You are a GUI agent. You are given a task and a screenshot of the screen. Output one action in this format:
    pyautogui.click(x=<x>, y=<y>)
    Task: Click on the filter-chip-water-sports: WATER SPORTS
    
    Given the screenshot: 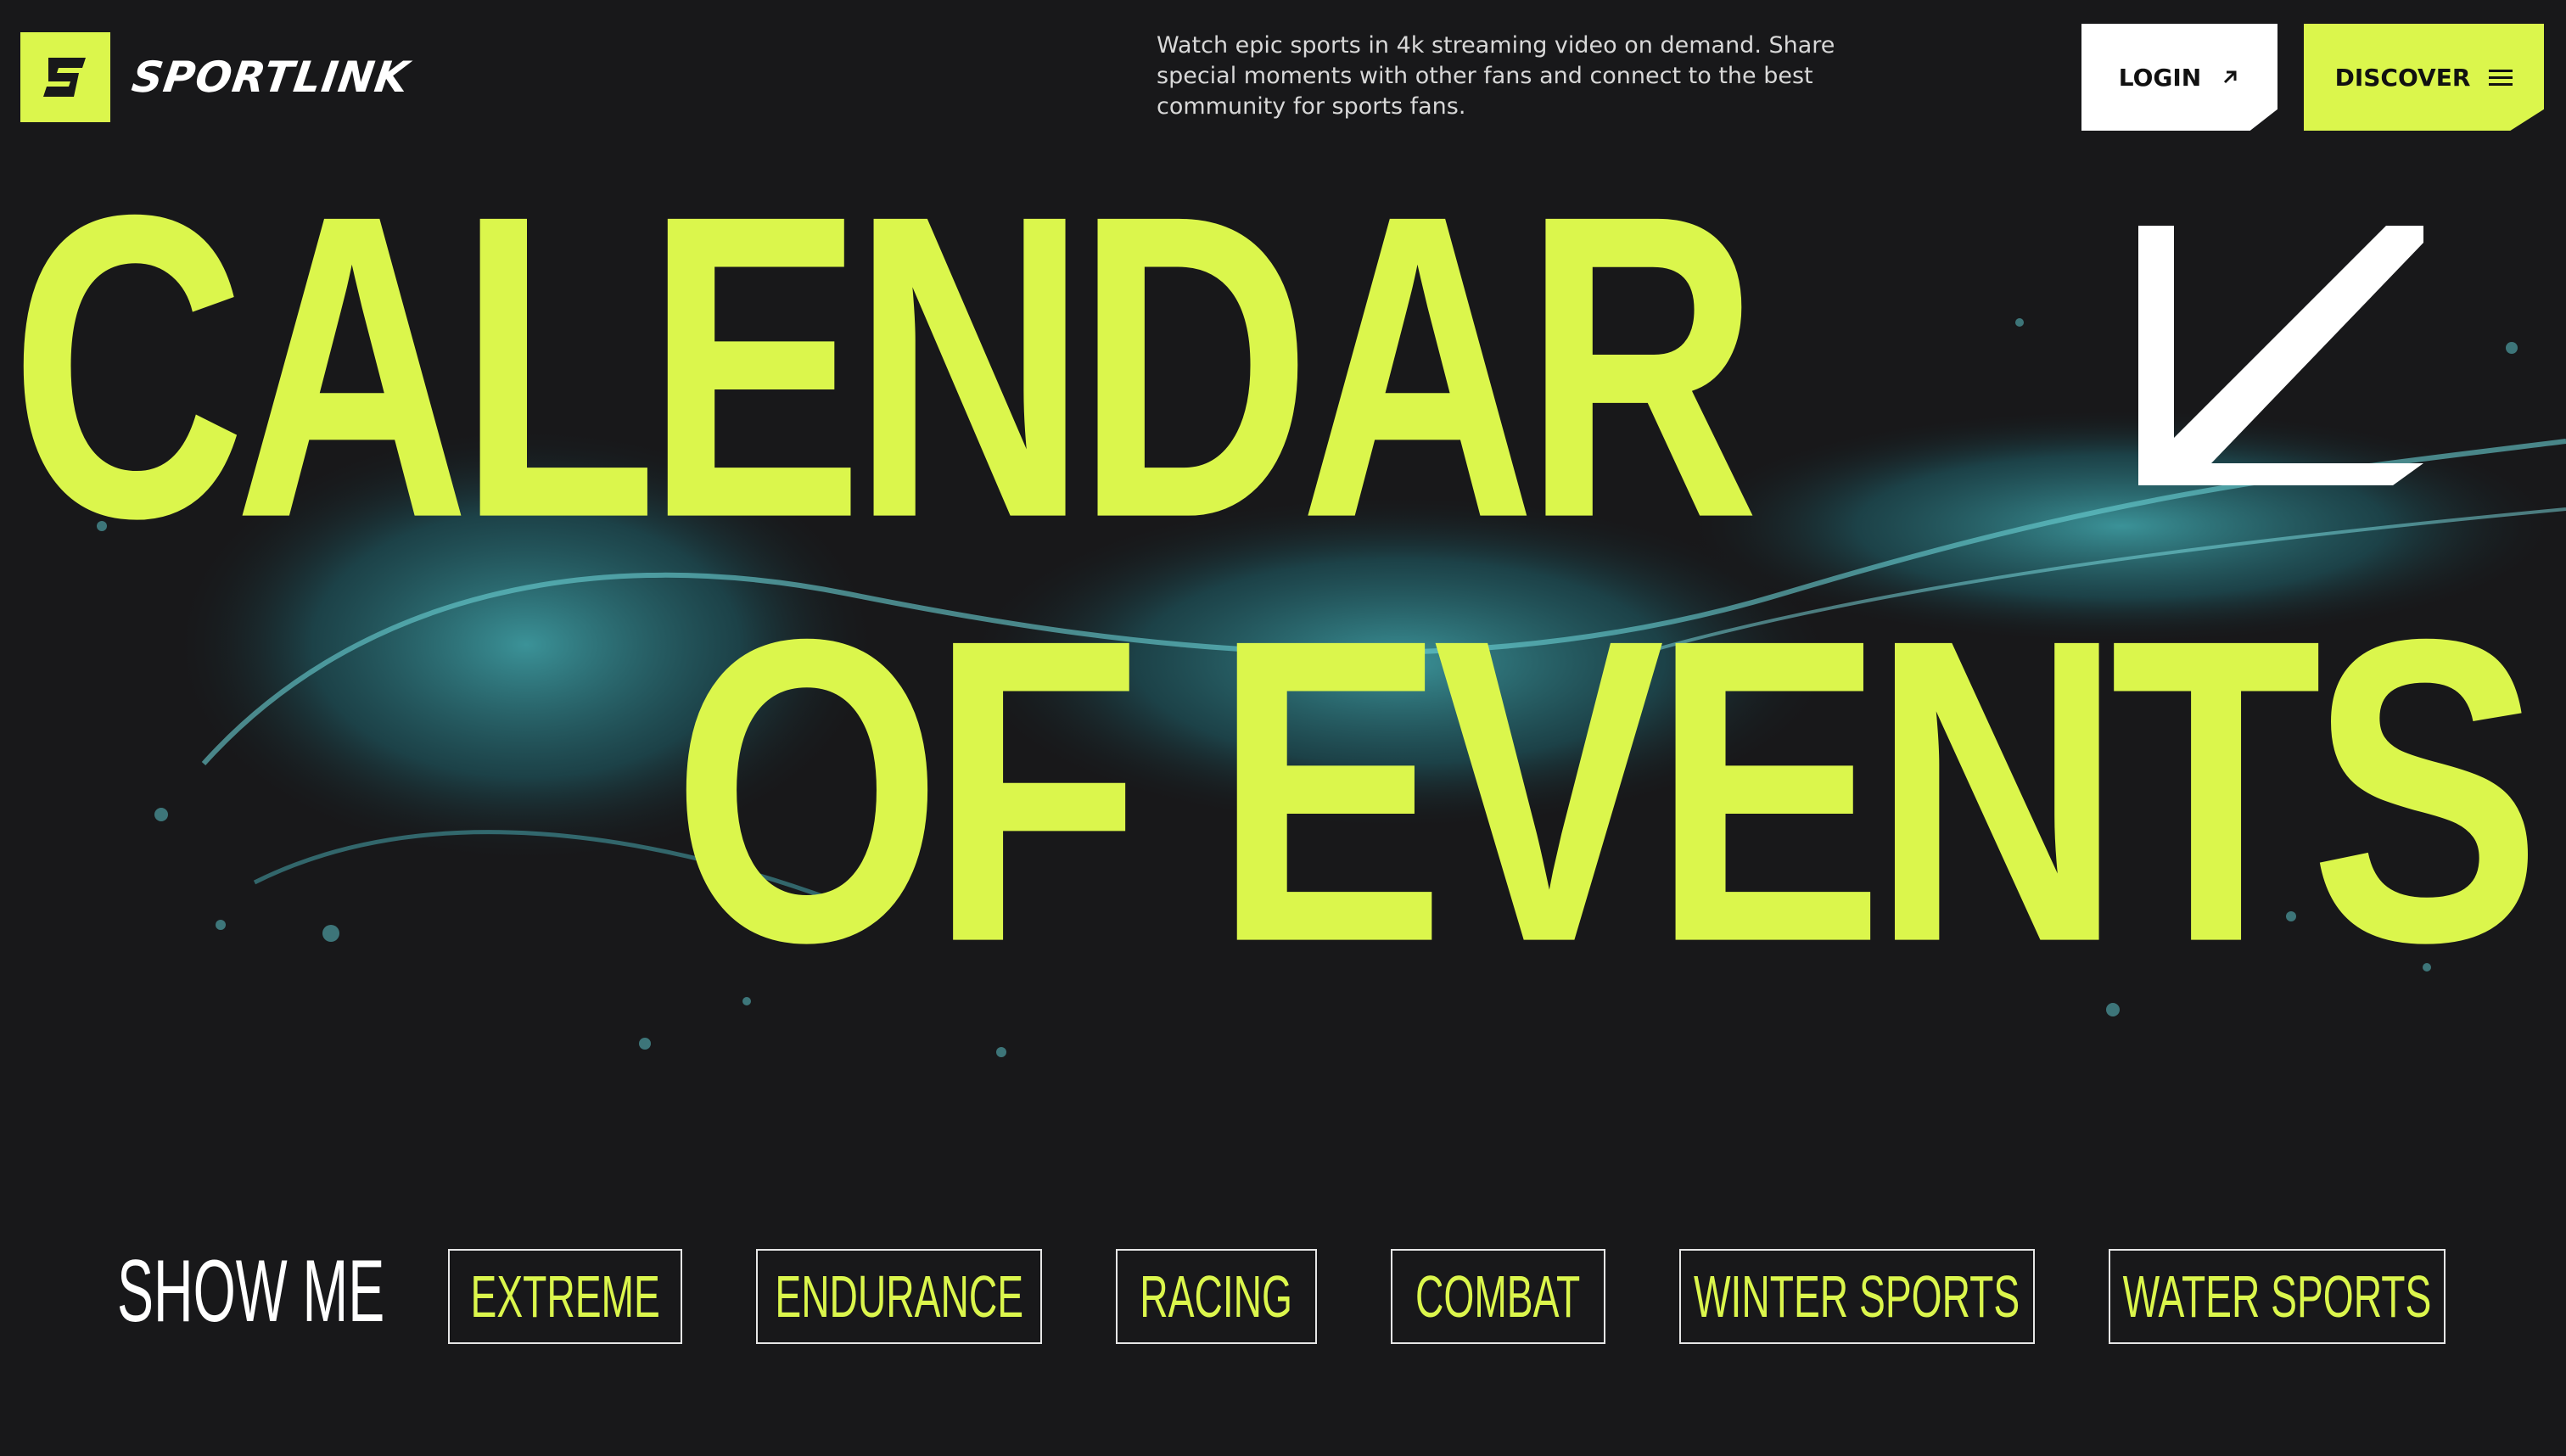 What is the action you would take?
    pyautogui.click(x=2277, y=1296)
    